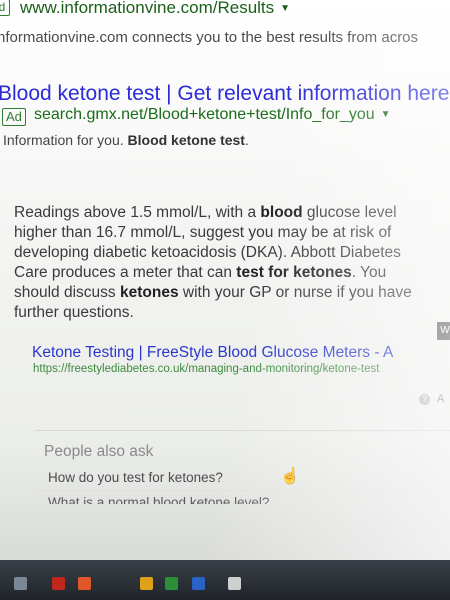 This screenshot has height=600, width=450. I want to click on snippet-bold: blood, so click(281, 212).